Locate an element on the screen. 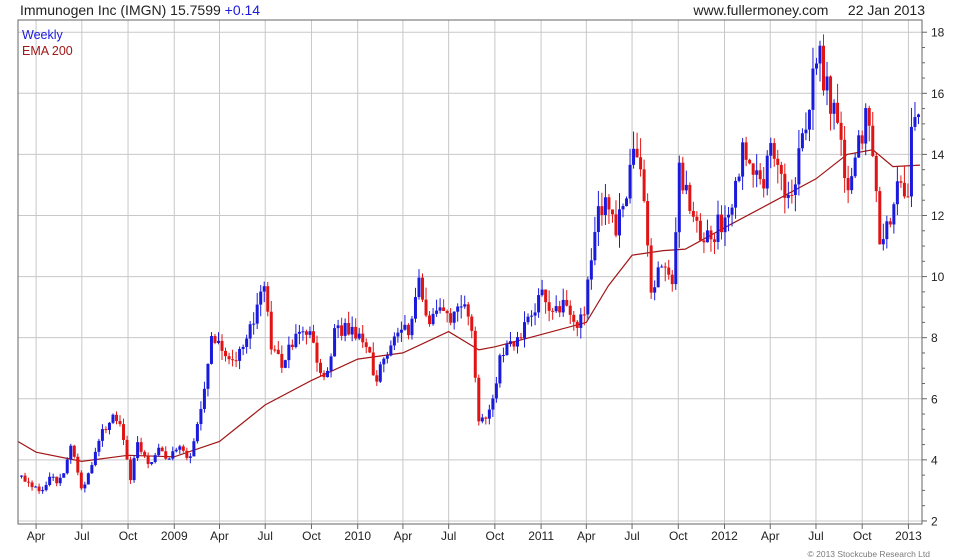 The width and height of the screenshot is (980, 560). y-tick-label: 12 is located at coordinates (938, 216).